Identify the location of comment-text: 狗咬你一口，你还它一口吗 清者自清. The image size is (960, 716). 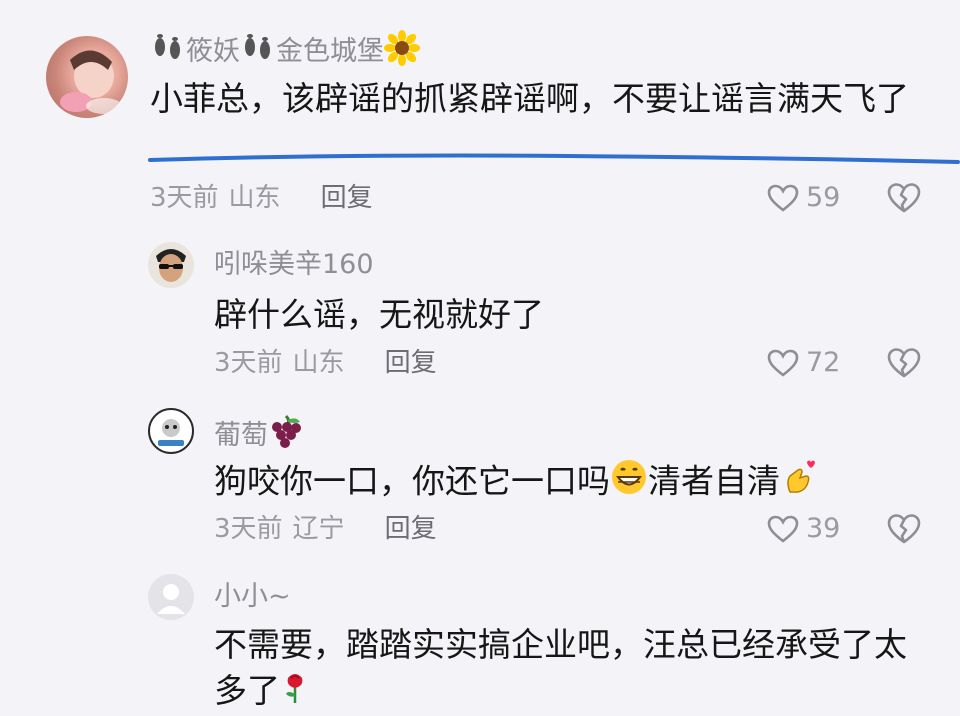
(574, 483).